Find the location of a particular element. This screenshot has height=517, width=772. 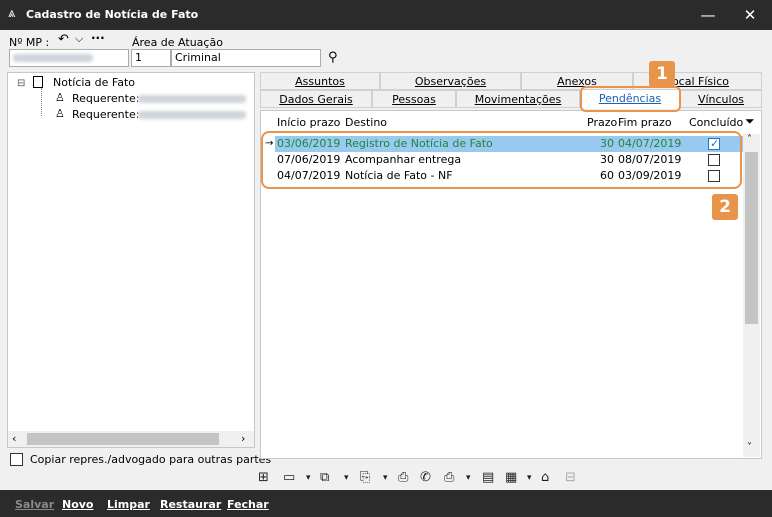

hierarchy-icon: ⧉ is located at coordinates (324, 477).